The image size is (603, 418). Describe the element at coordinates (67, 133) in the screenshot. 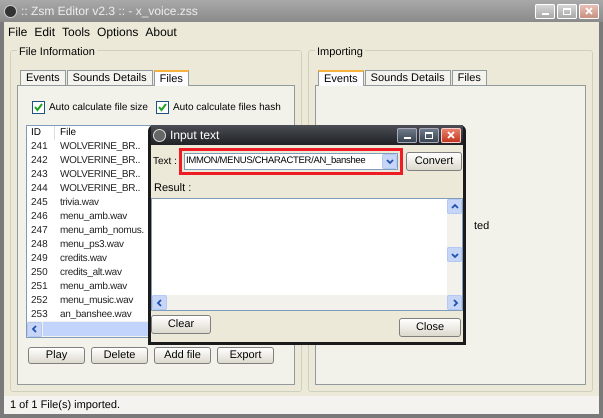

I see `column-header: File` at that location.